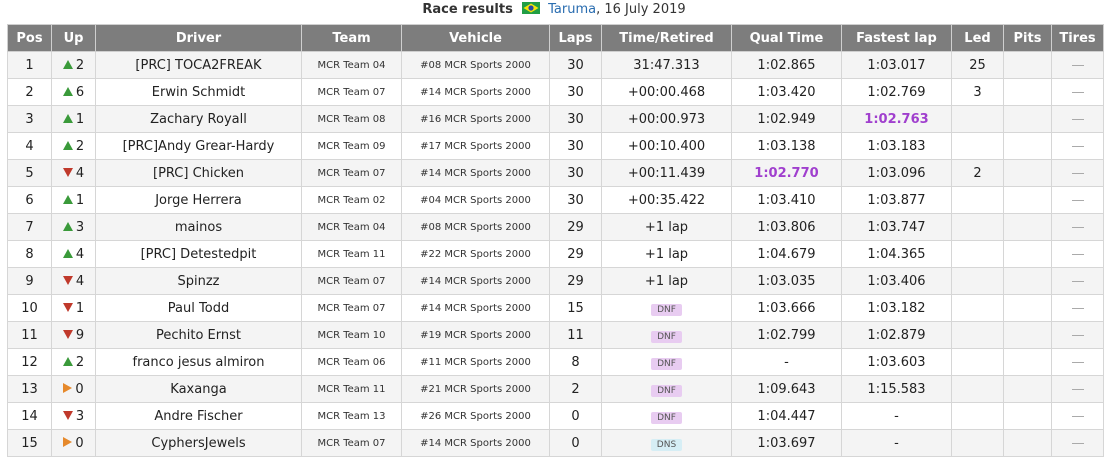 The image size is (1108, 462). I want to click on position-change: 3, so click(73, 227).